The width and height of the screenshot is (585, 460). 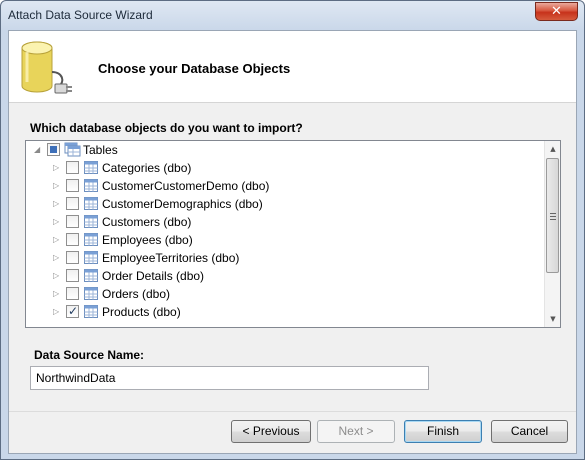 What do you see at coordinates (186, 186) in the screenshot?
I see `table-label: CustomerCustomerDemo (dbo)` at bounding box center [186, 186].